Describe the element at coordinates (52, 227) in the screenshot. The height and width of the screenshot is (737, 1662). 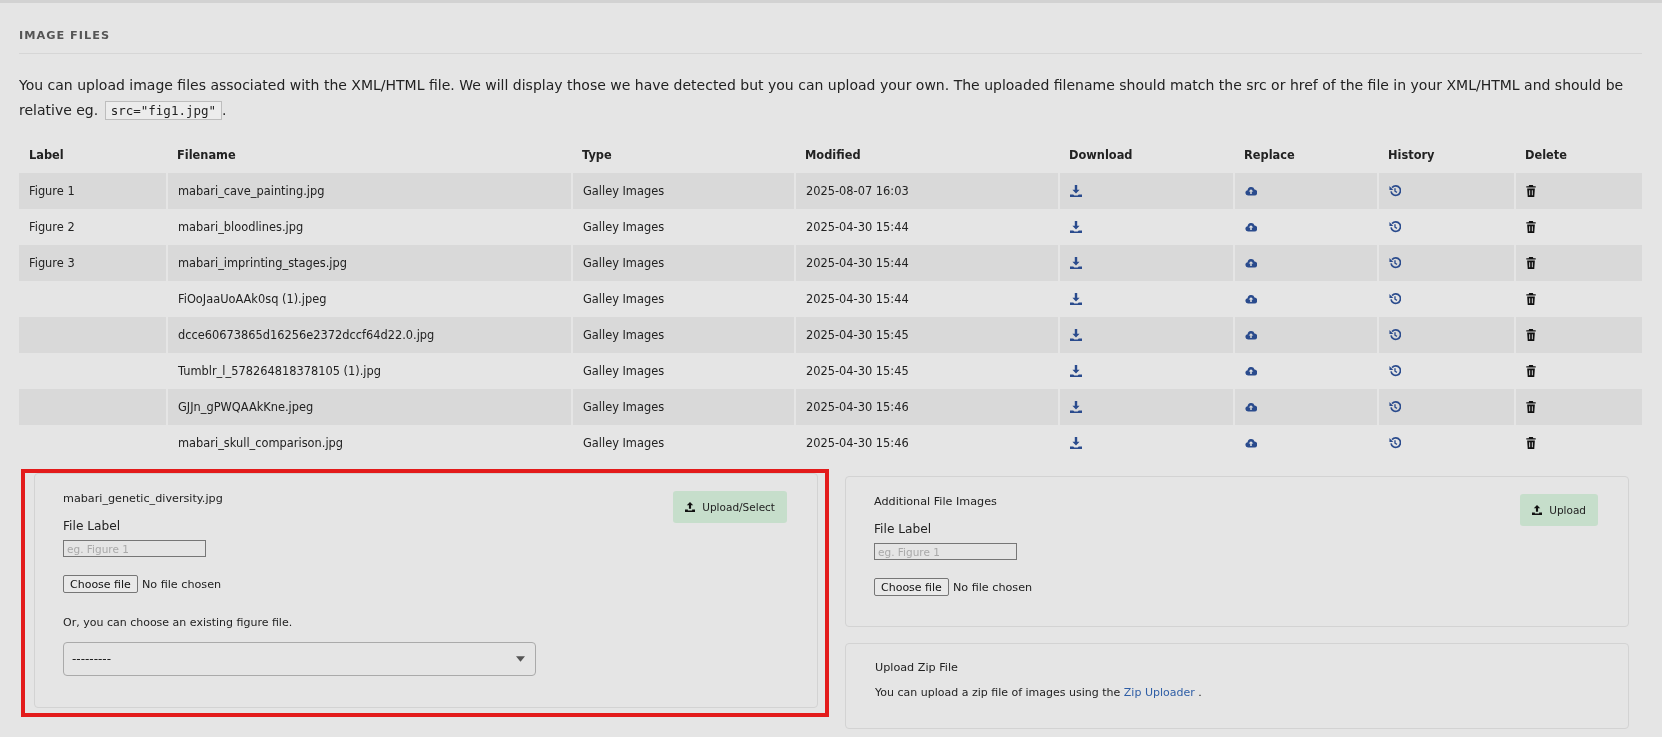
I see `figure-label: Figure 2` at that location.